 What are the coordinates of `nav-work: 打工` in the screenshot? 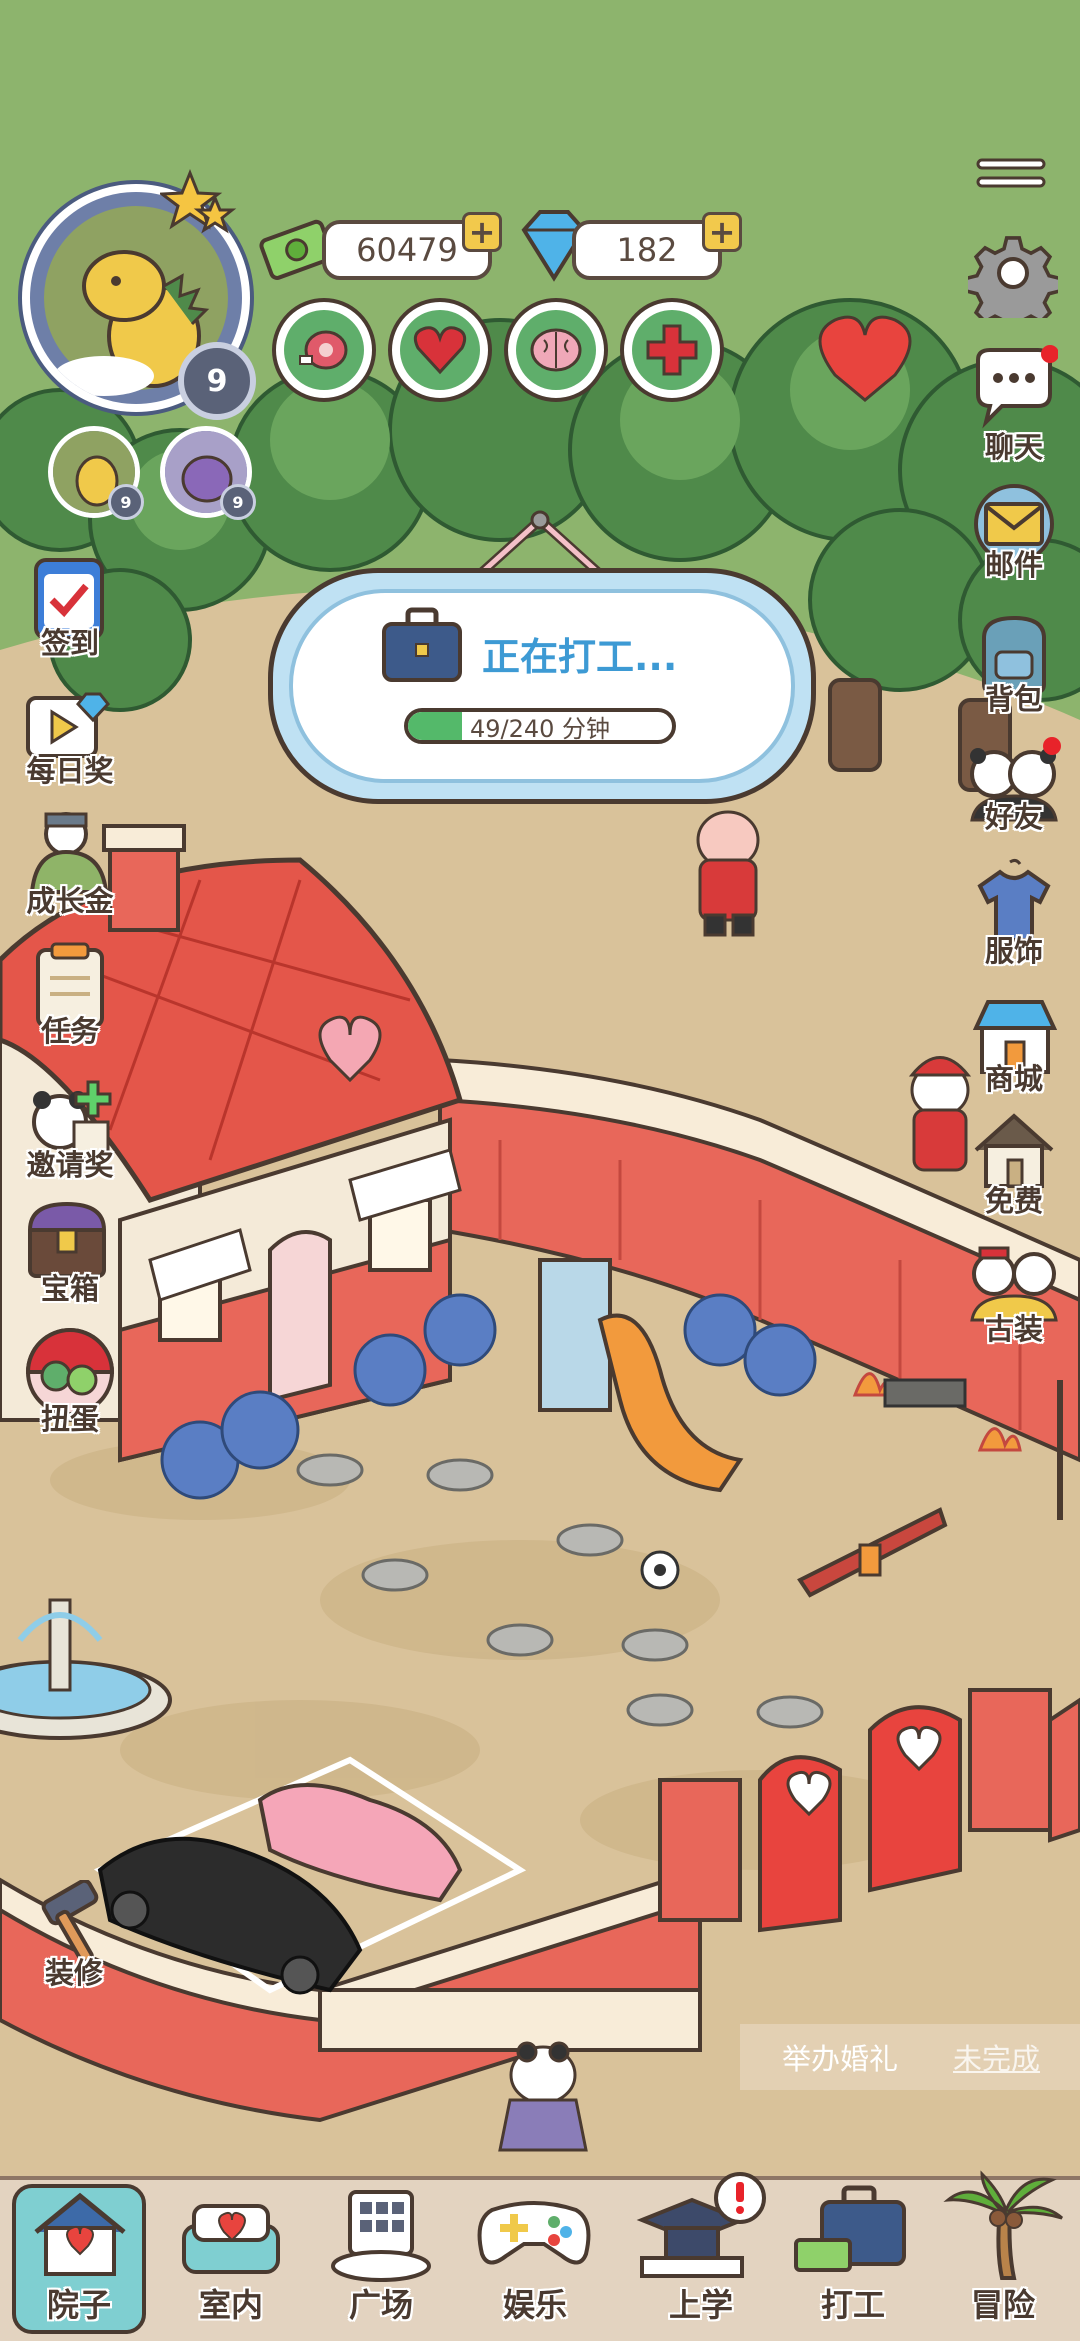 It's located at (853, 2250).